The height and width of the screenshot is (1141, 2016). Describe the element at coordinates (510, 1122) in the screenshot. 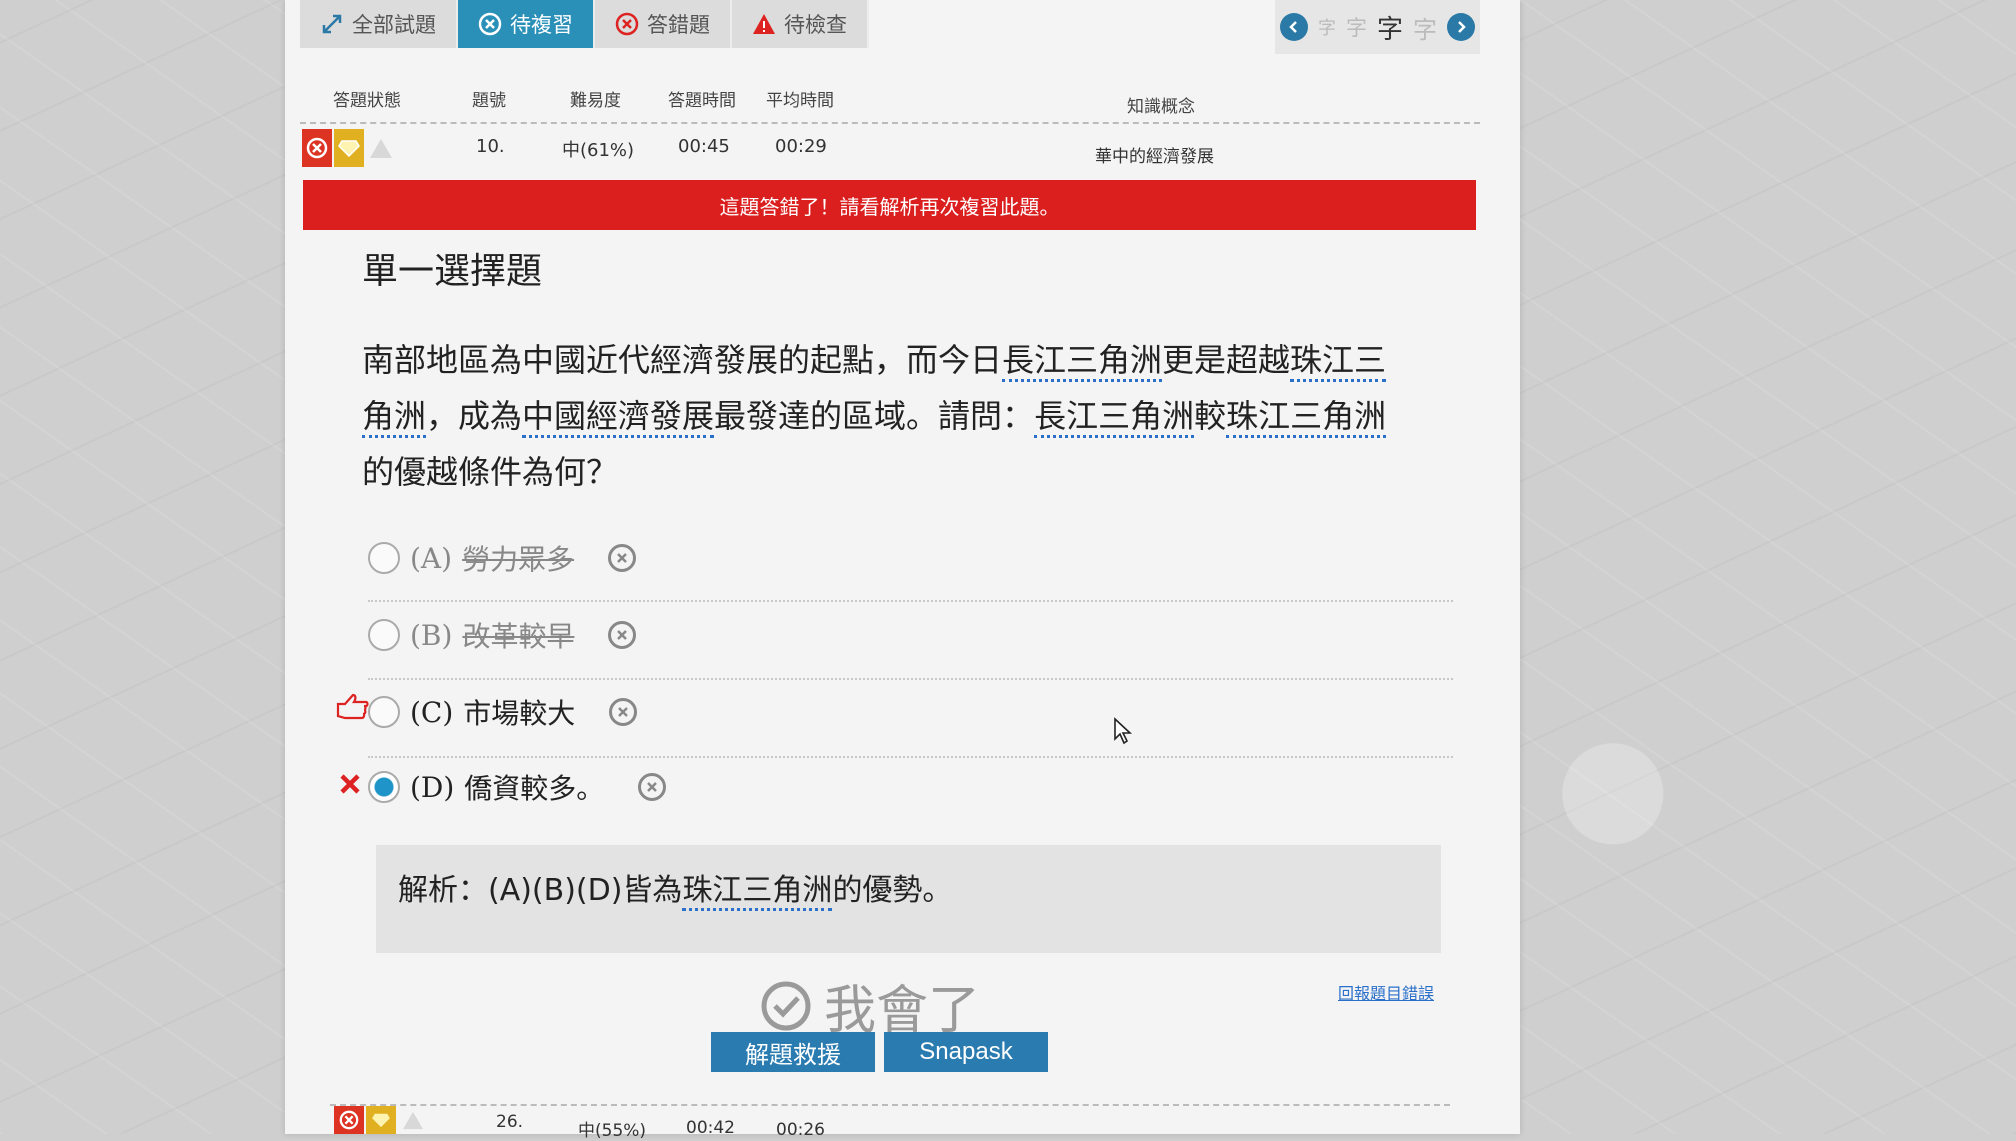

I see `row-number: 26.` at that location.